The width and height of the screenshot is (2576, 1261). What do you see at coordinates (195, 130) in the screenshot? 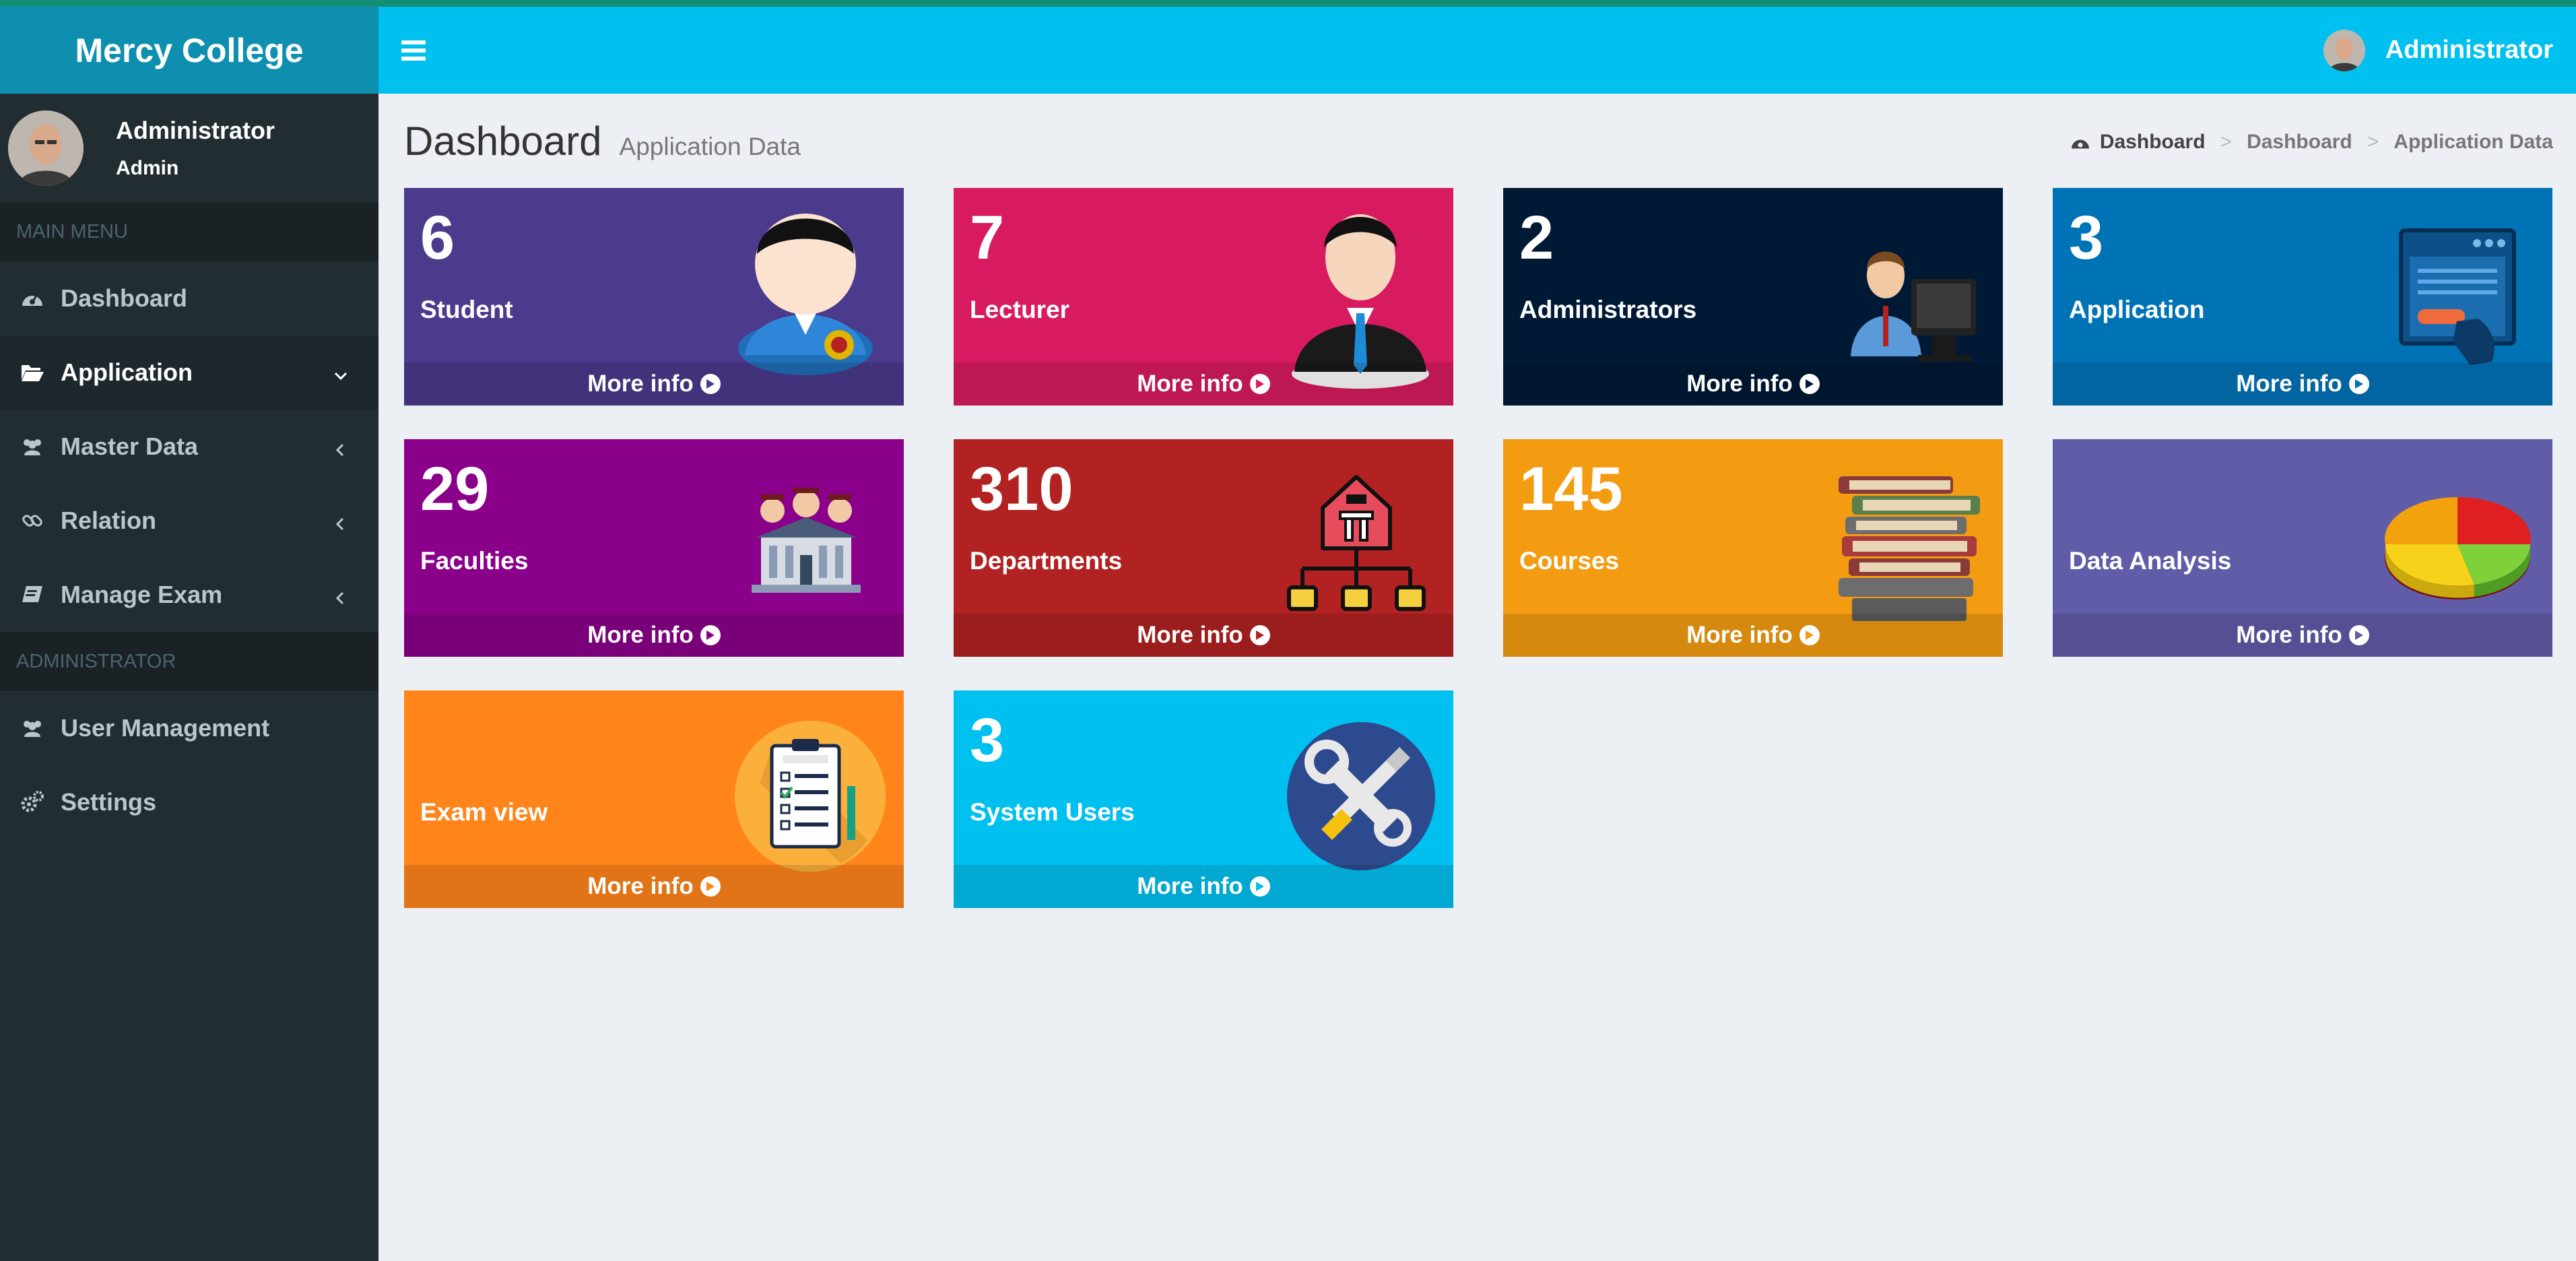
I see `user-name: Administrator` at bounding box center [195, 130].